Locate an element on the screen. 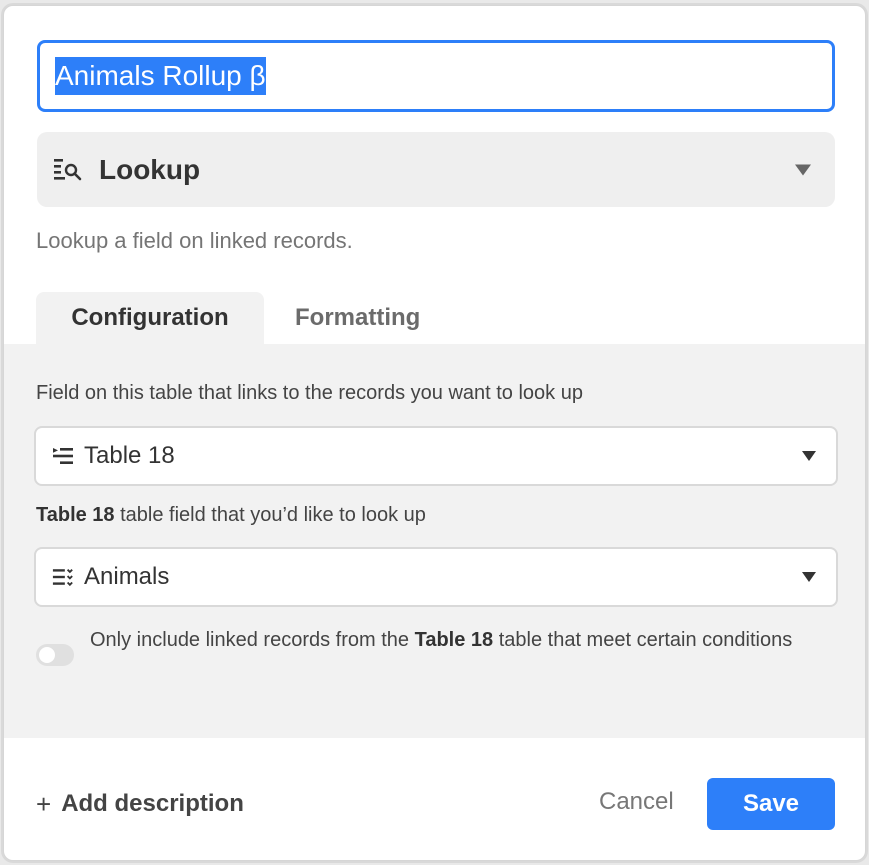  toggle-text-before: Only include linked records from the is located at coordinates (252, 640).